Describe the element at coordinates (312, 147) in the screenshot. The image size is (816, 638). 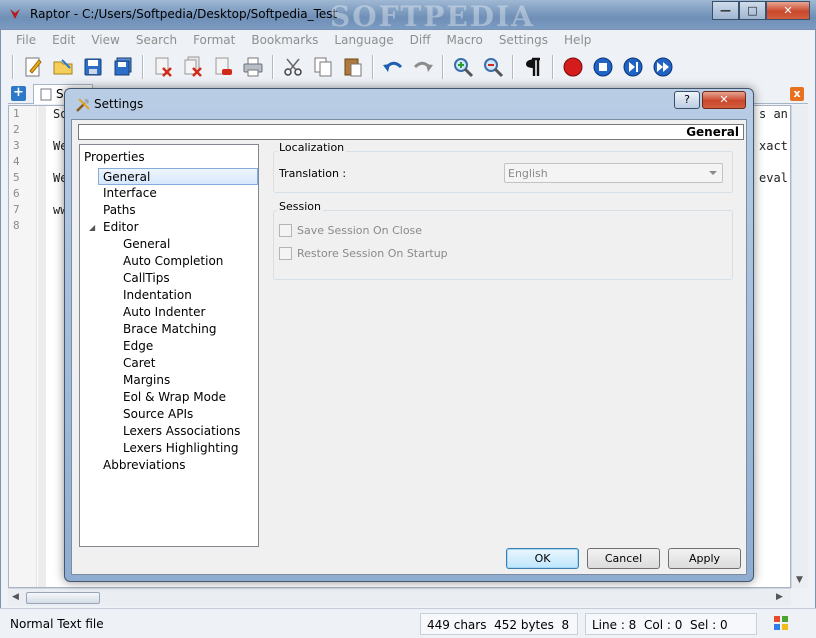
I see `localization-group-label: Localization` at that location.